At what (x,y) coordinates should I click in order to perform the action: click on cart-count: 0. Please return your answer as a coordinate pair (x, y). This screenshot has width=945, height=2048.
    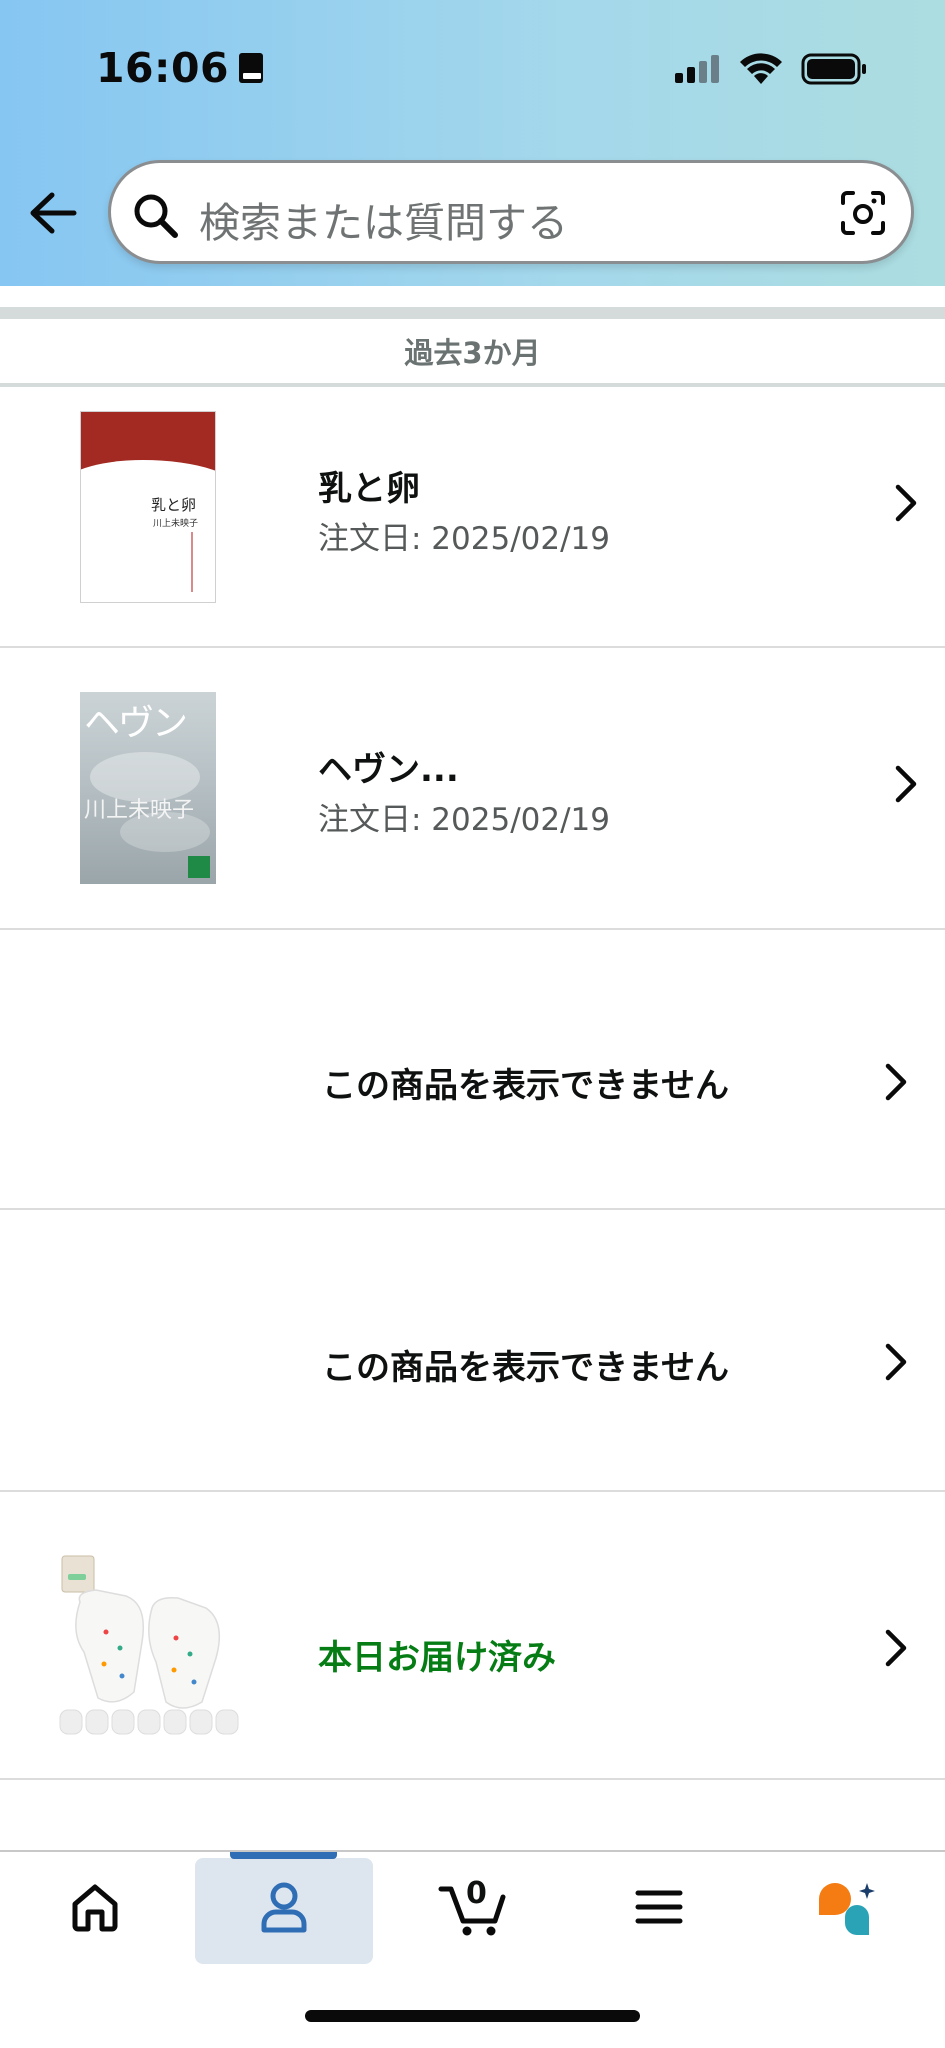
    Looking at the image, I should click on (476, 1893).